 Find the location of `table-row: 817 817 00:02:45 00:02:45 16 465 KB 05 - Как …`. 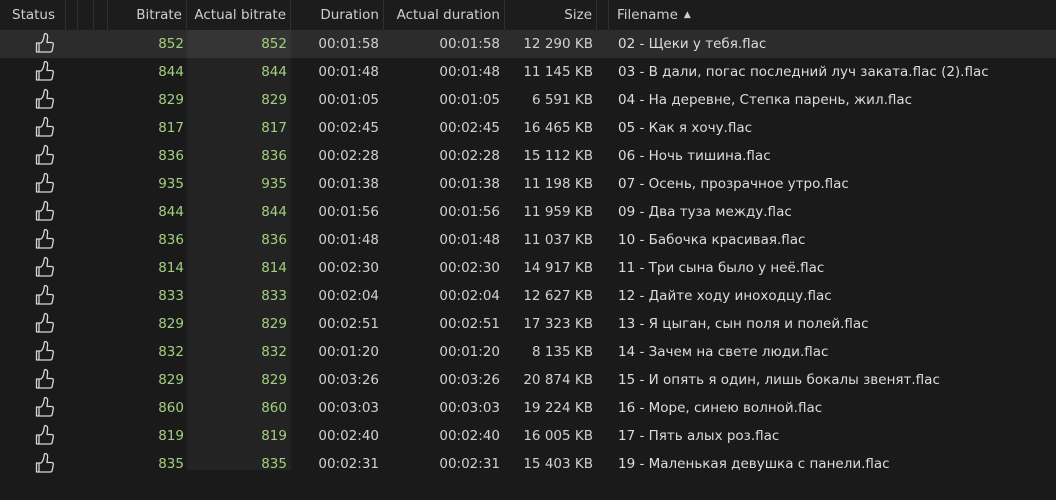

table-row: 817 817 00:02:45 00:02:45 16 465 KB 05 - Как … is located at coordinates (528, 128).